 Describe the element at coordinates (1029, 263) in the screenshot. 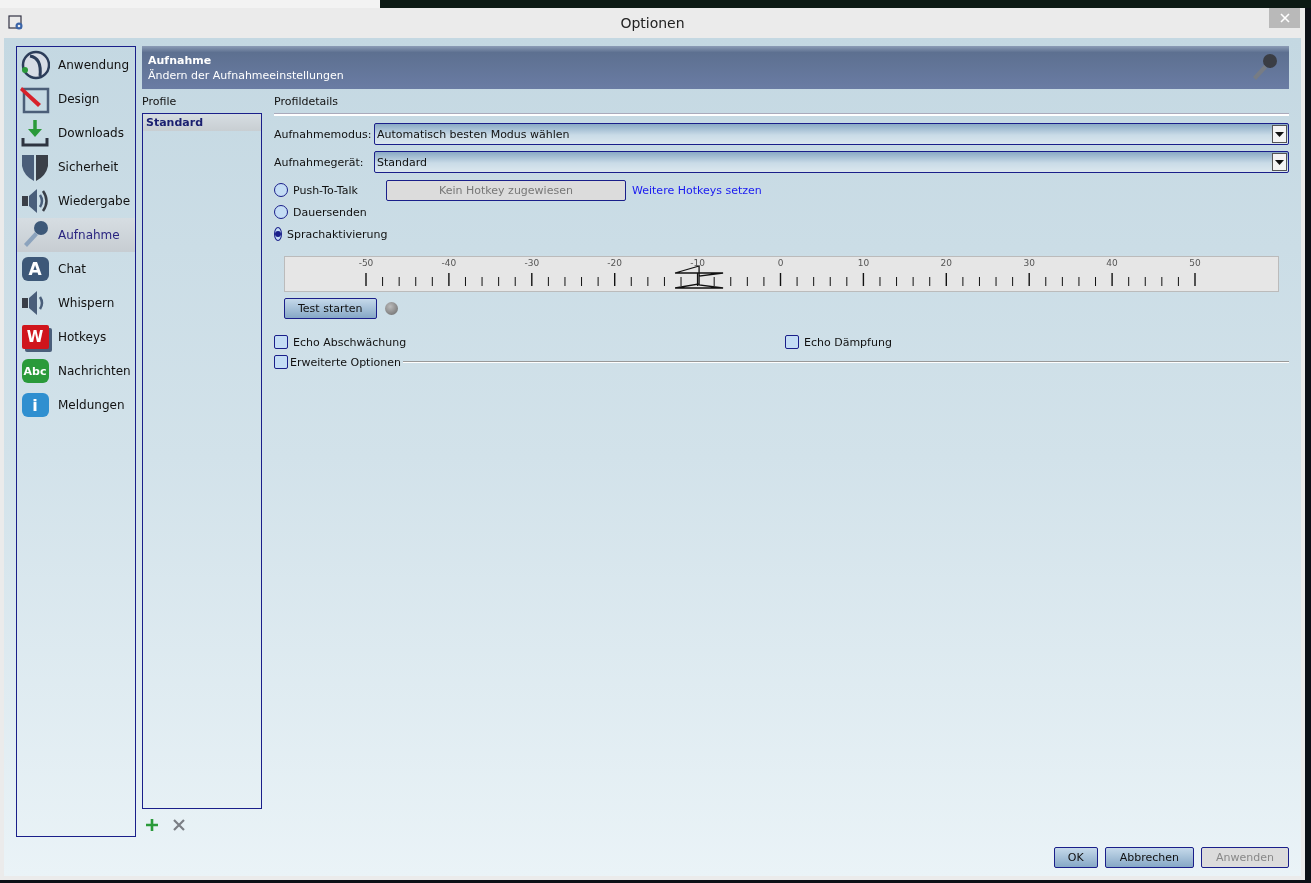

I see `scale-label: 30` at that location.